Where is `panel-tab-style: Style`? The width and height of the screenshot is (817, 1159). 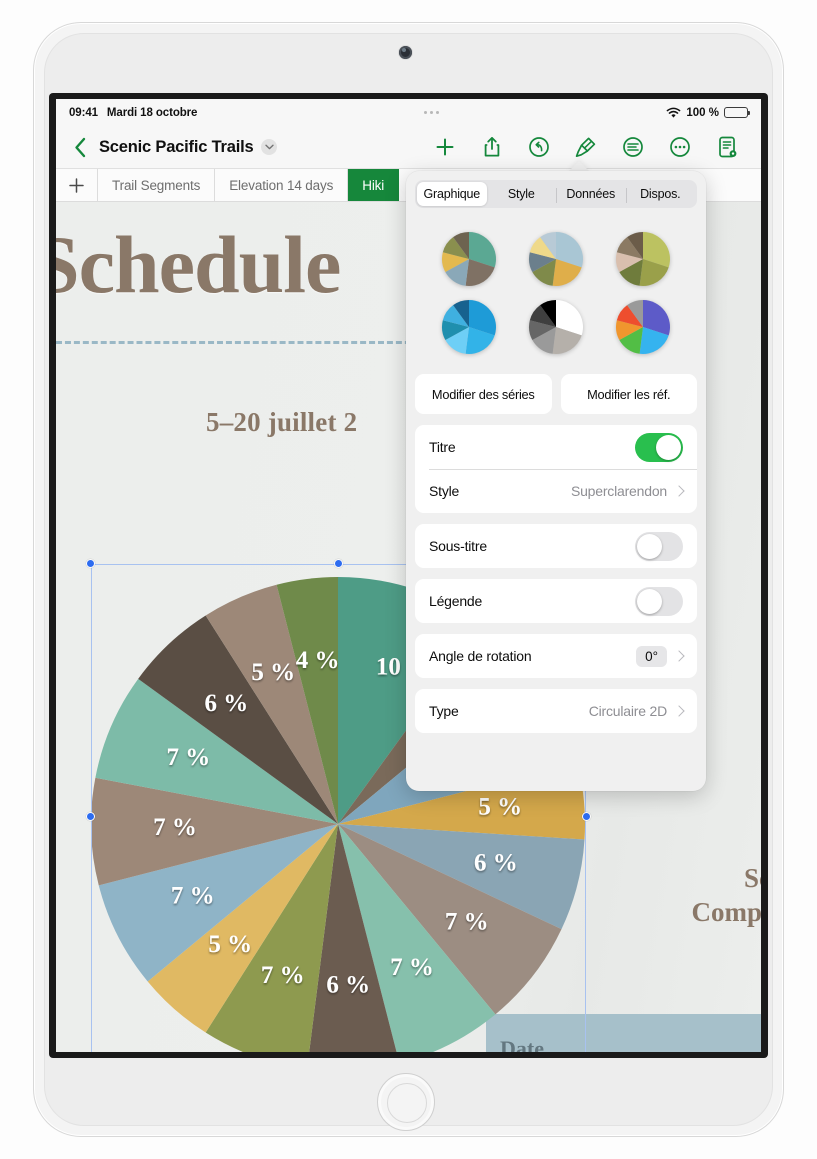 panel-tab-style: Style is located at coordinates (522, 194).